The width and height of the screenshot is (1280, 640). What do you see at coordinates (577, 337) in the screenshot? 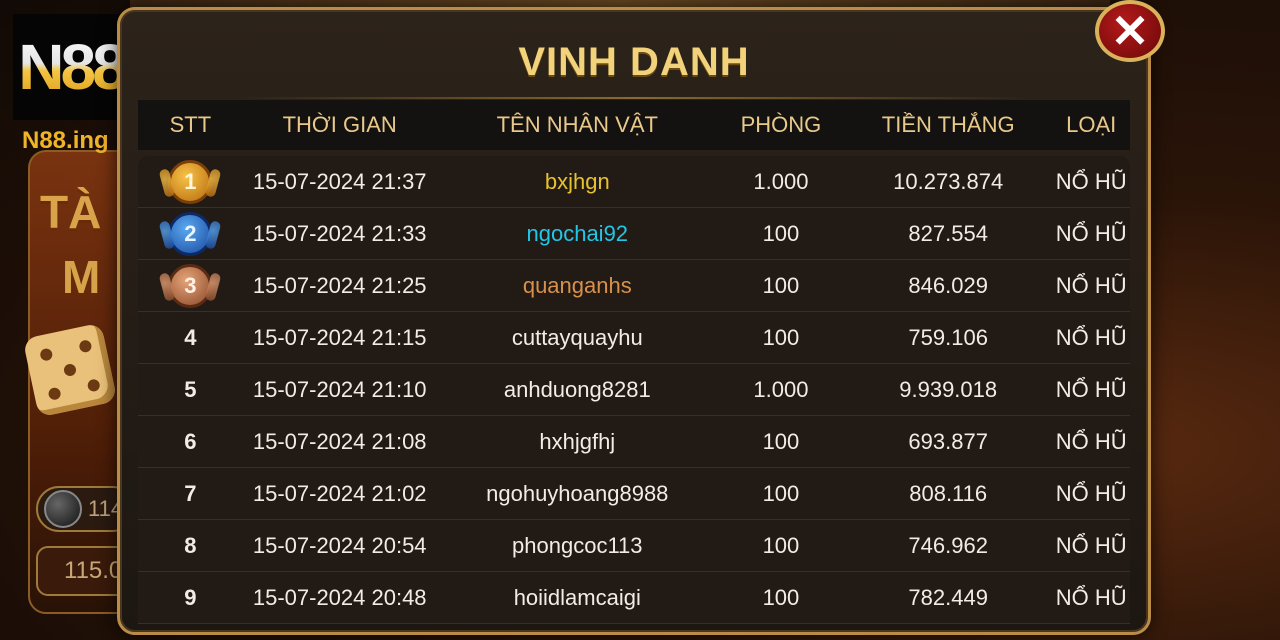
I see `player-name-cell: cuttayquayhu` at bounding box center [577, 337].